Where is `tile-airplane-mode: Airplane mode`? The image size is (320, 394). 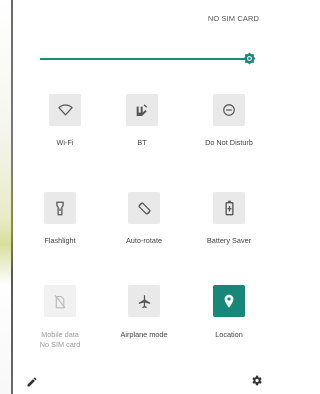 tile-airplane-mode: Airplane mode is located at coordinates (144, 312).